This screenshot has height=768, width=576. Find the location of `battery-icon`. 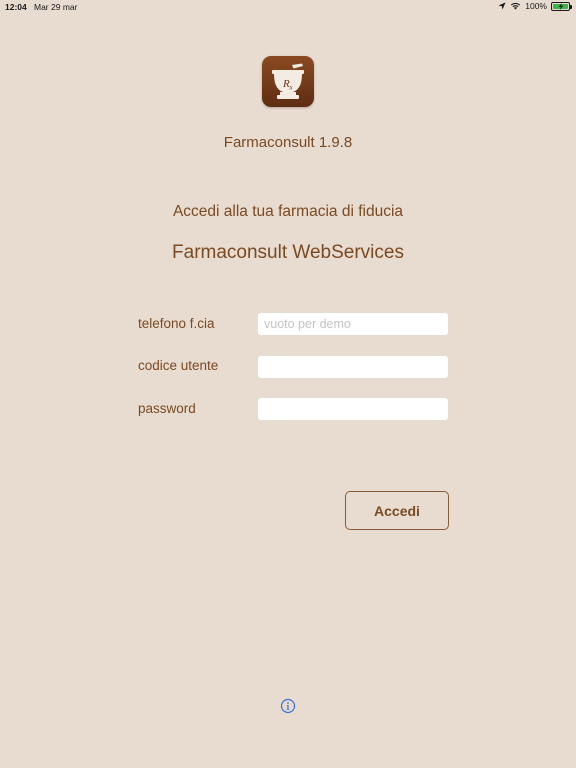

battery-icon is located at coordinates (561, 6).